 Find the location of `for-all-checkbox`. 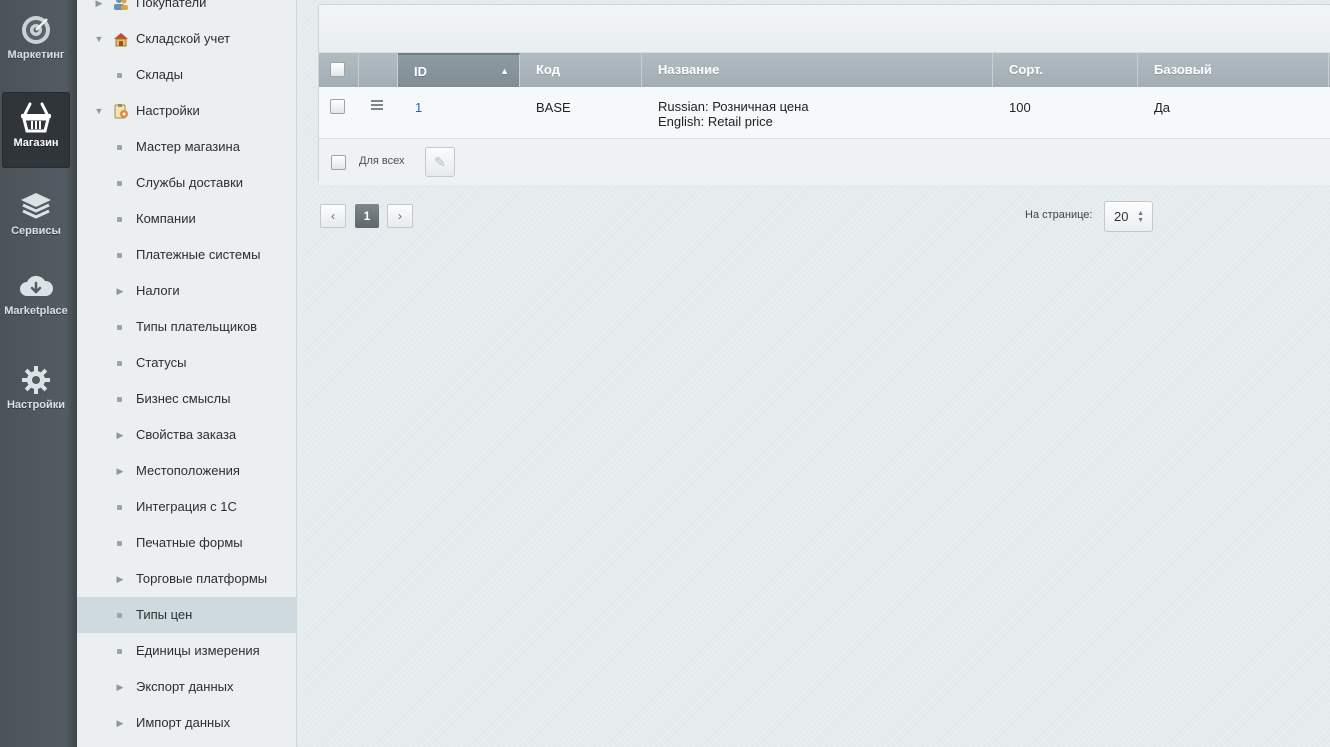

for-all-checkbox is located at coordinates (338, 162).